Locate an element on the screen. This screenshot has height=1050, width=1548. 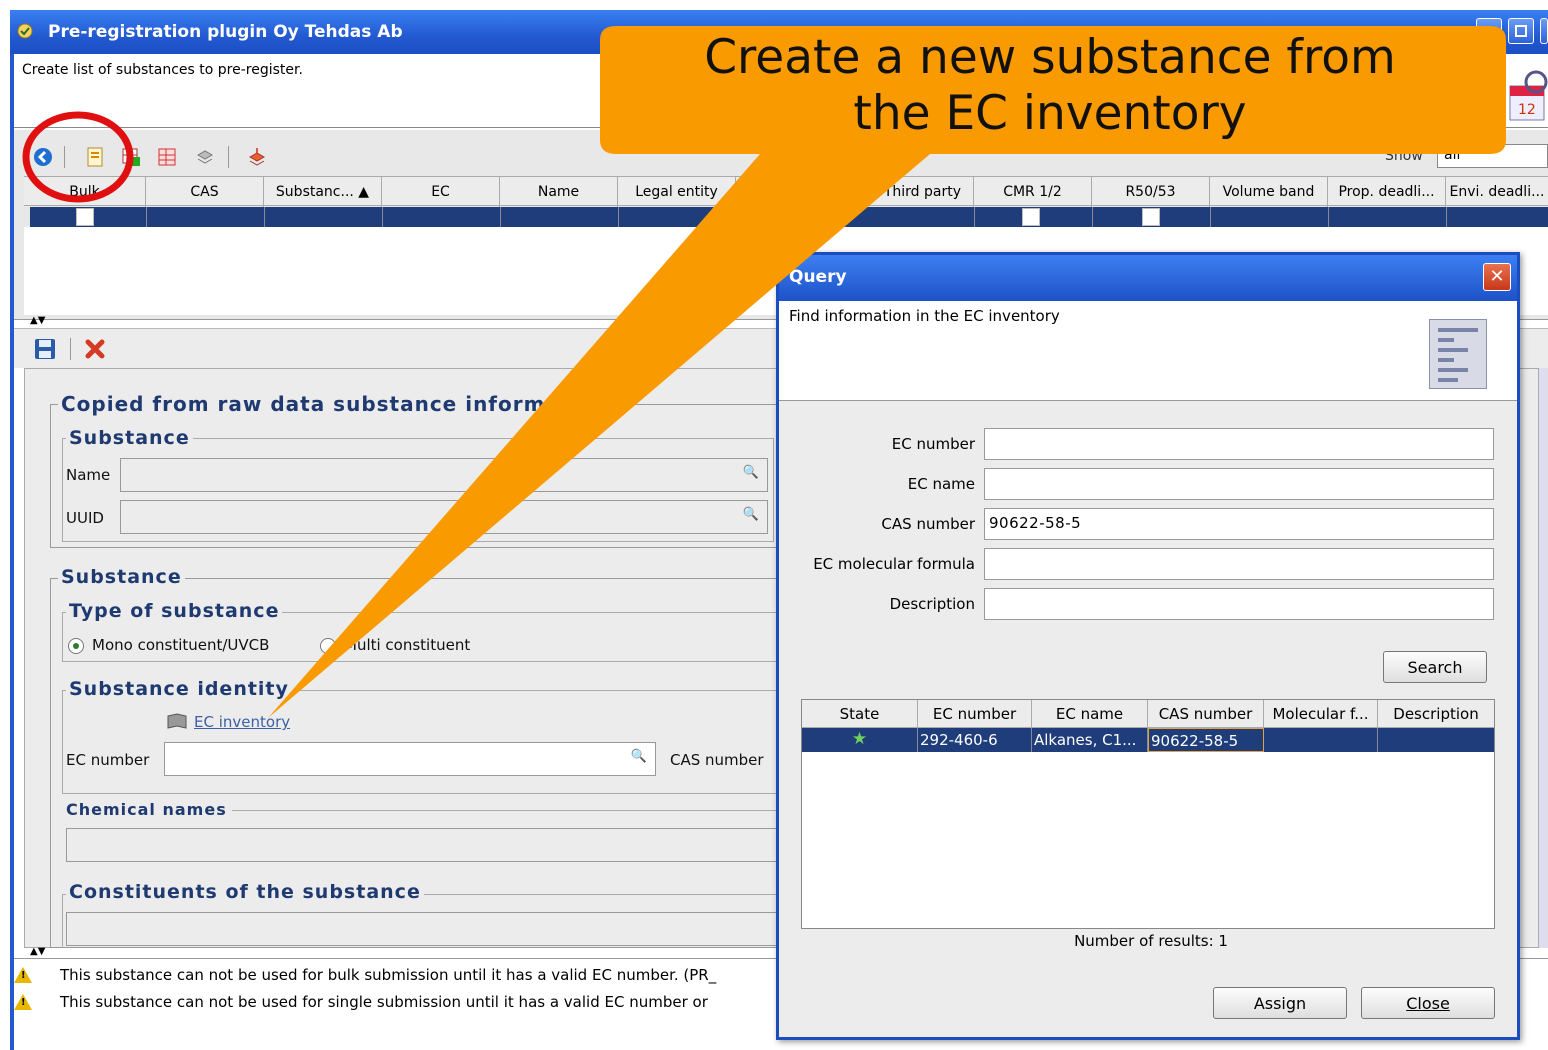
grid-edit-icon is located at coordinates (167, 157).